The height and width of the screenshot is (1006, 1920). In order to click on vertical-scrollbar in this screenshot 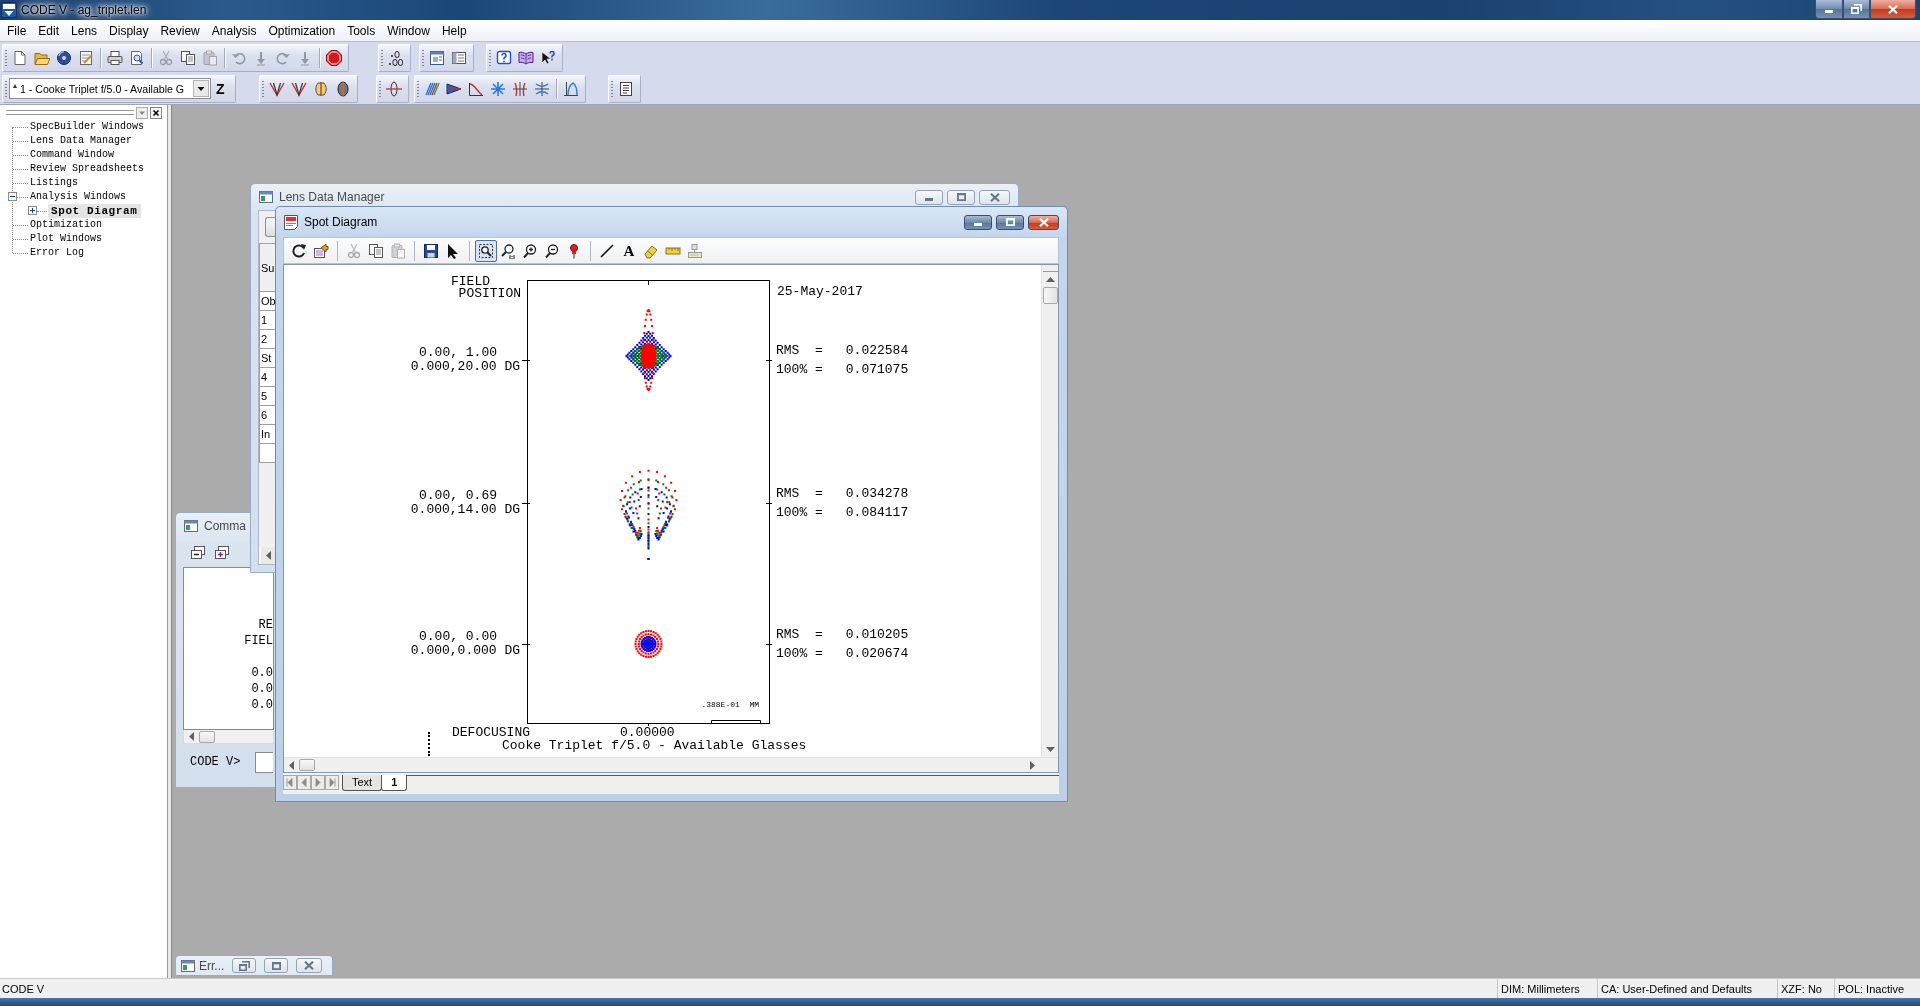, I will do `click(1049, 511)`.